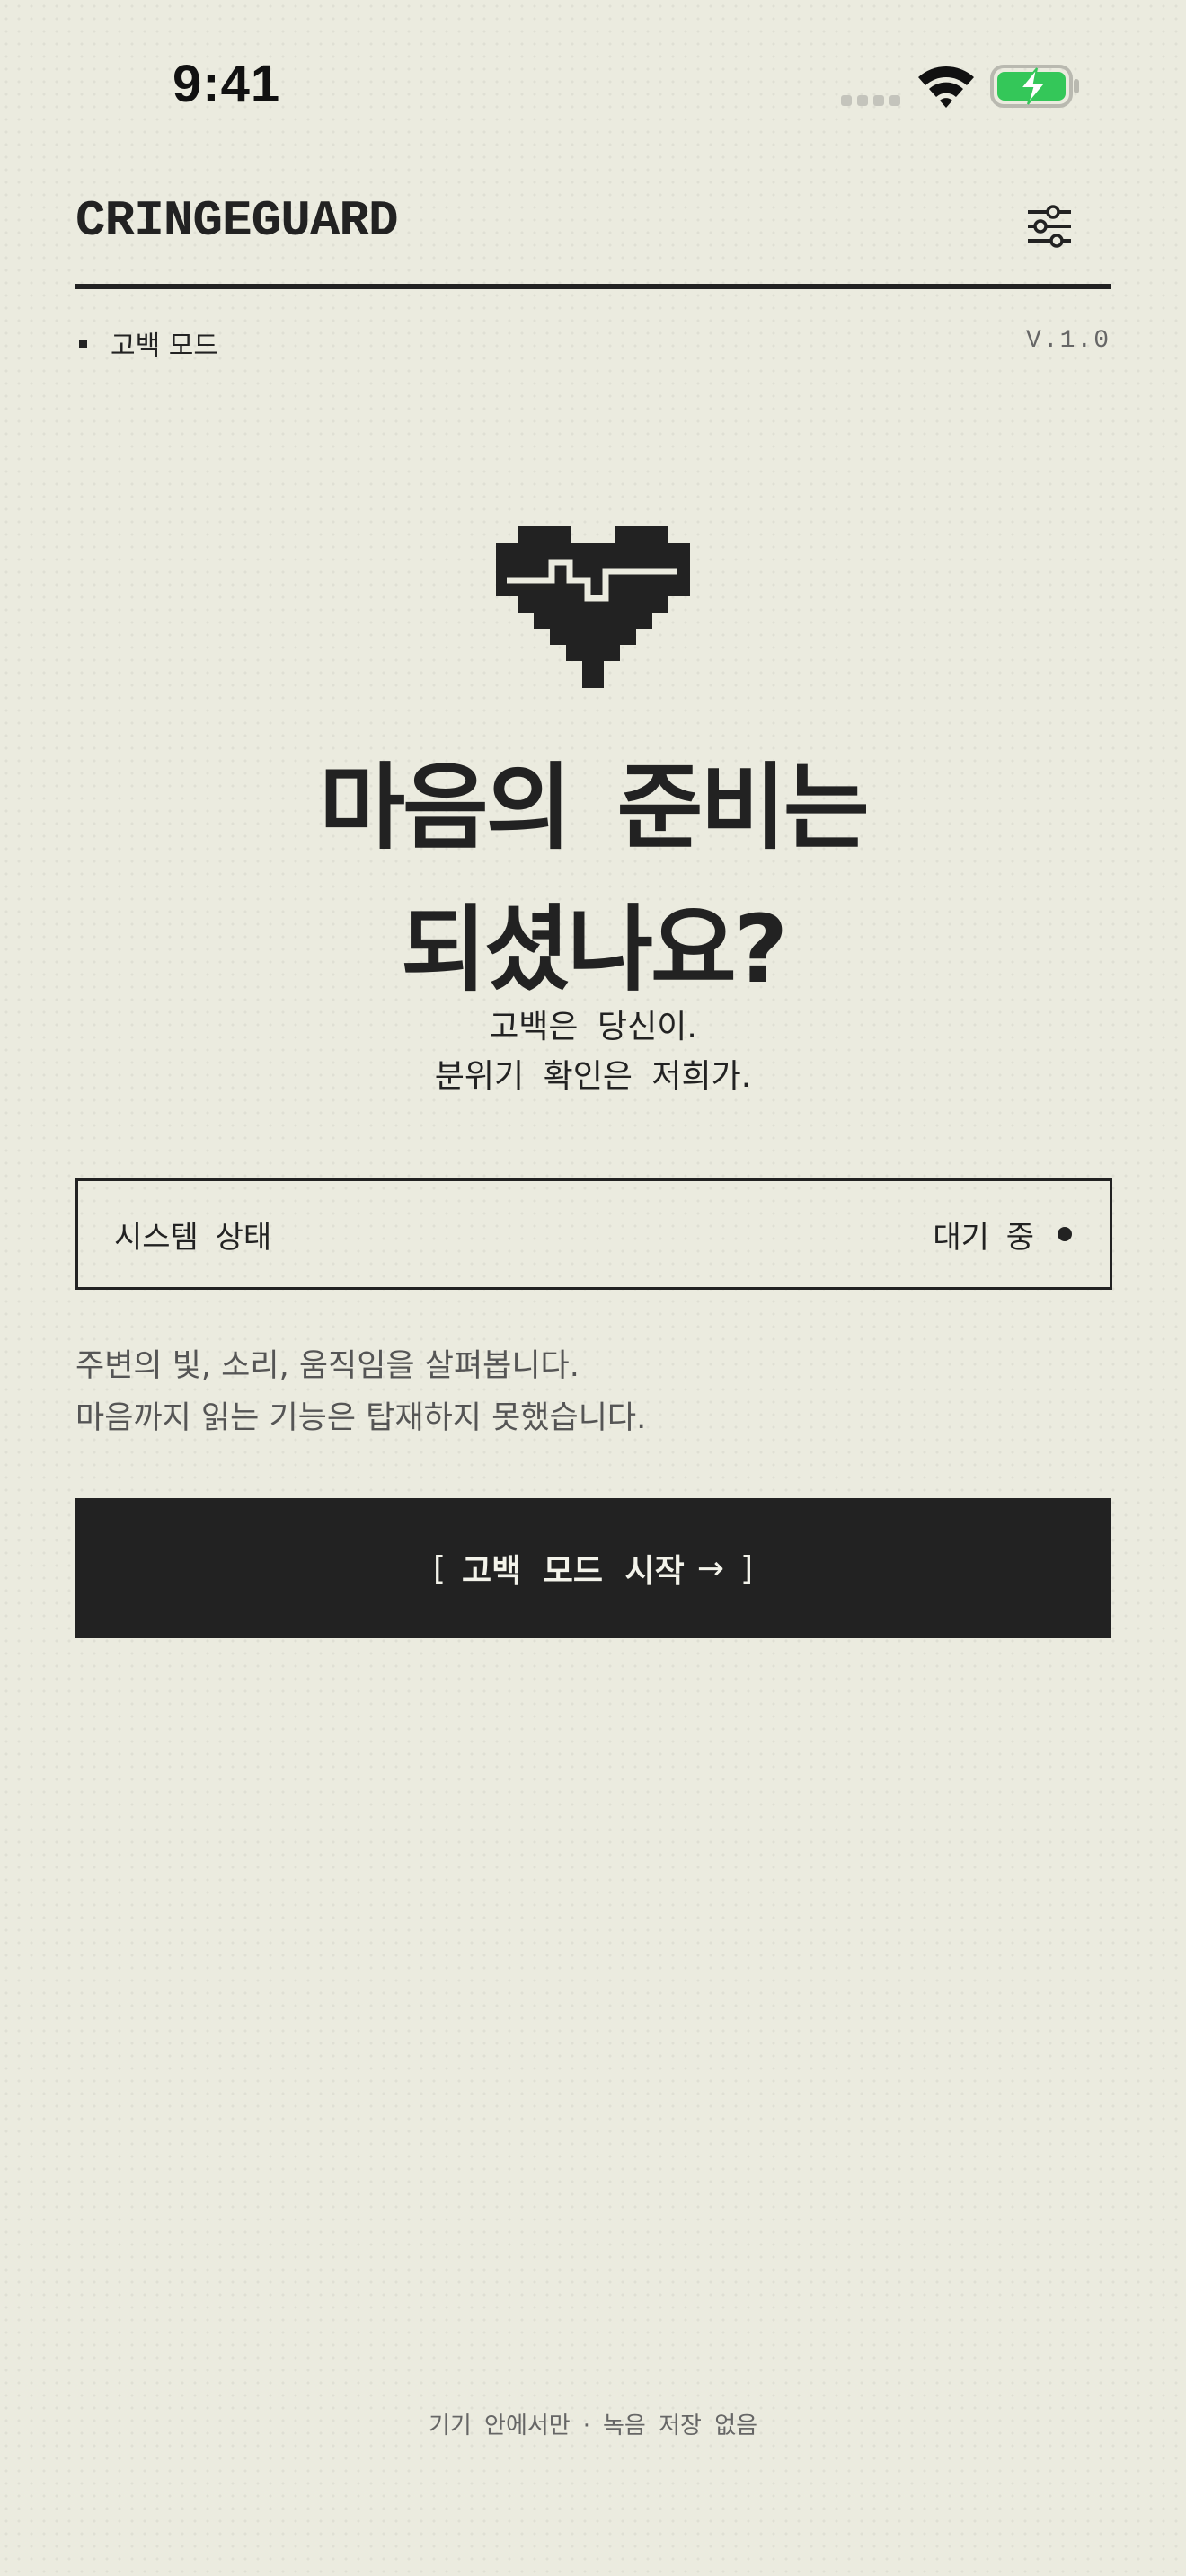 Image resolution: width=1186 pixels, height=2576 pixels. What do you see at coordinates (946, 87) in the screenshot?
I see `wifi-icon` at bounding box center [946, 87].